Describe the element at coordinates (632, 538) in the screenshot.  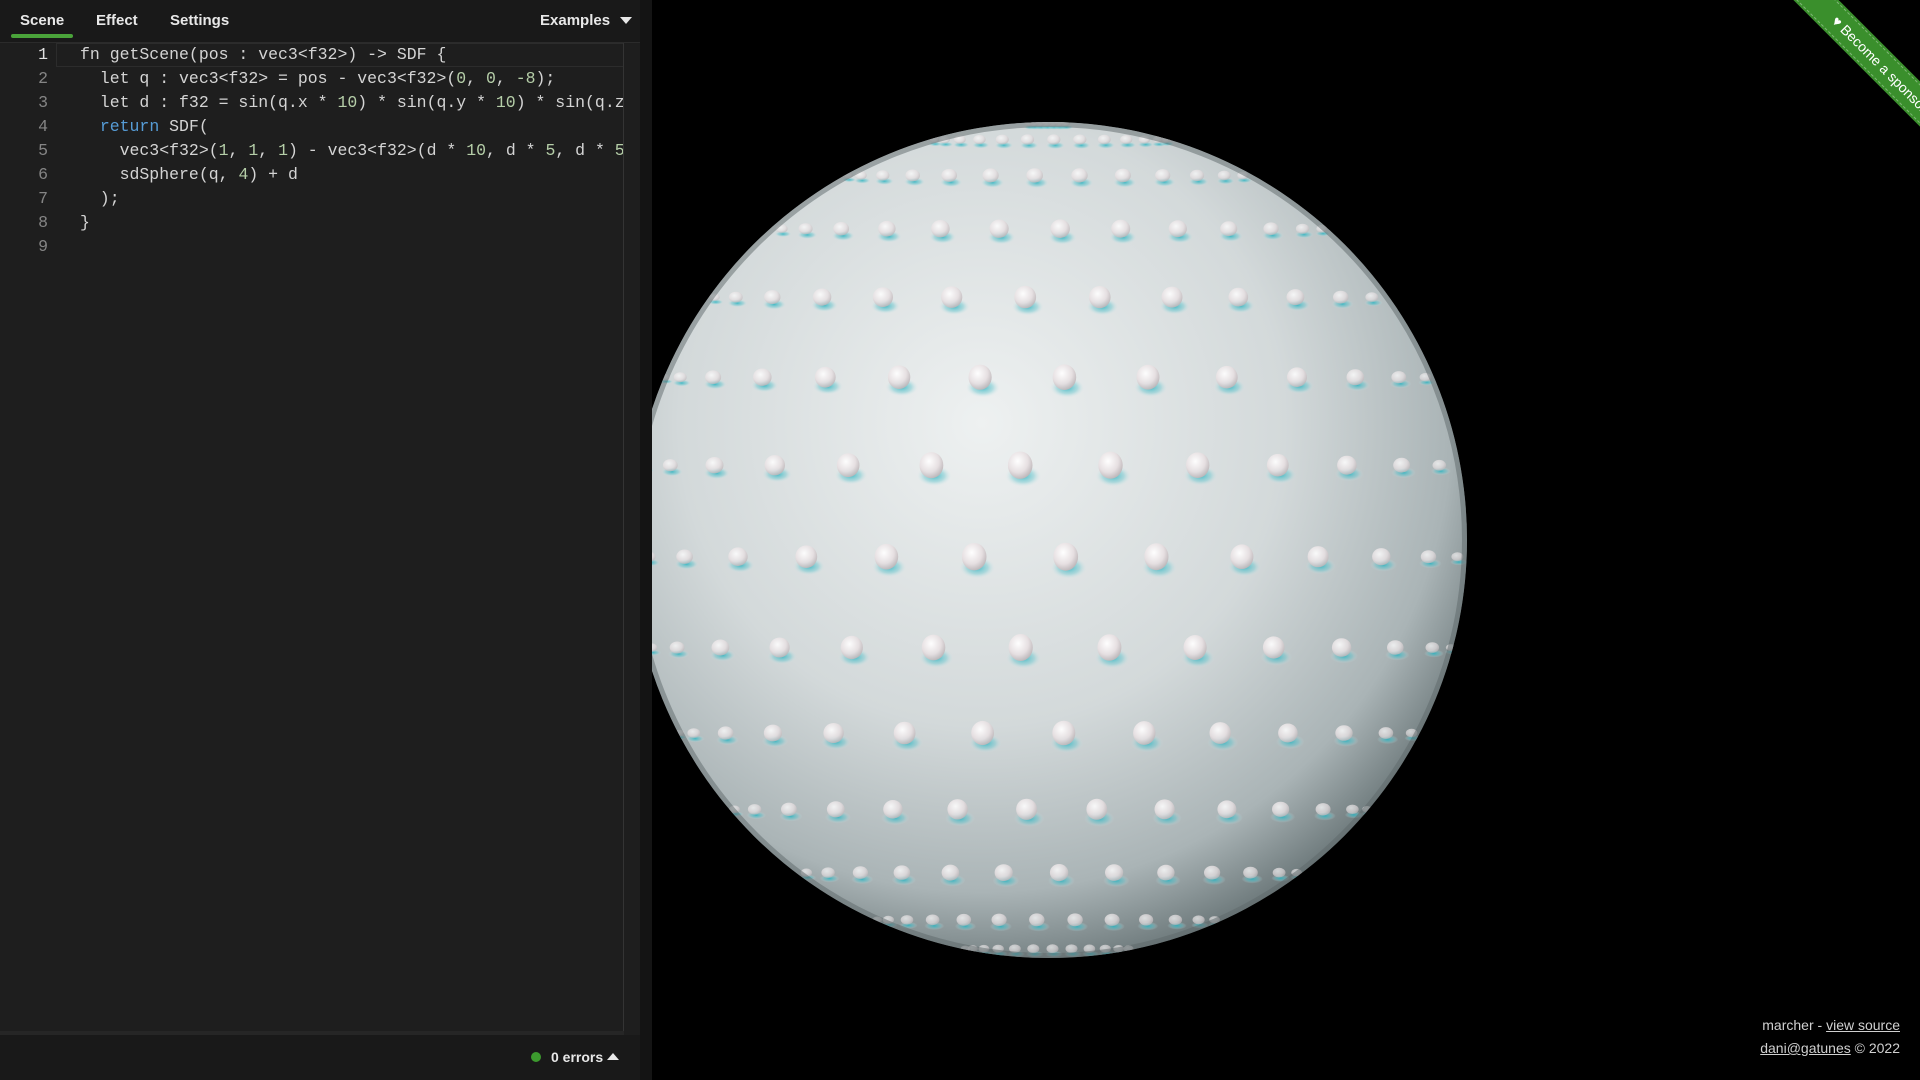
I see `vertical-scrollbar` at that location.